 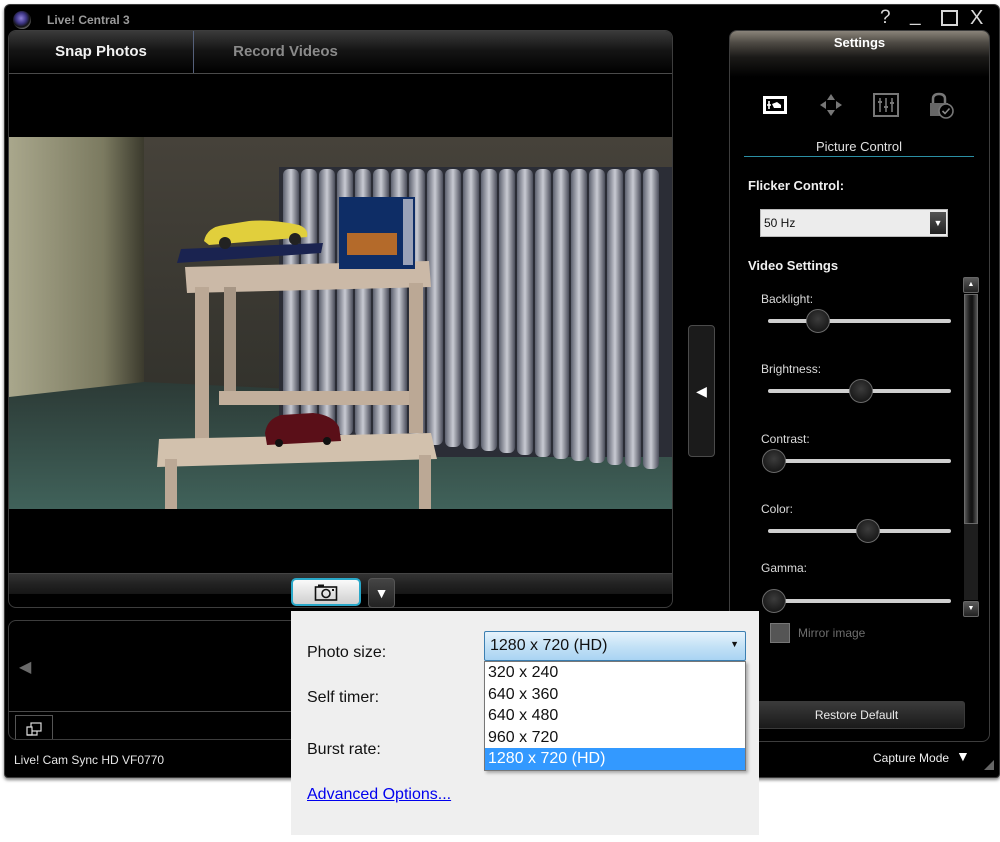 I want to click on gallery-prev-button: ◀, so click(x=25, y=667).